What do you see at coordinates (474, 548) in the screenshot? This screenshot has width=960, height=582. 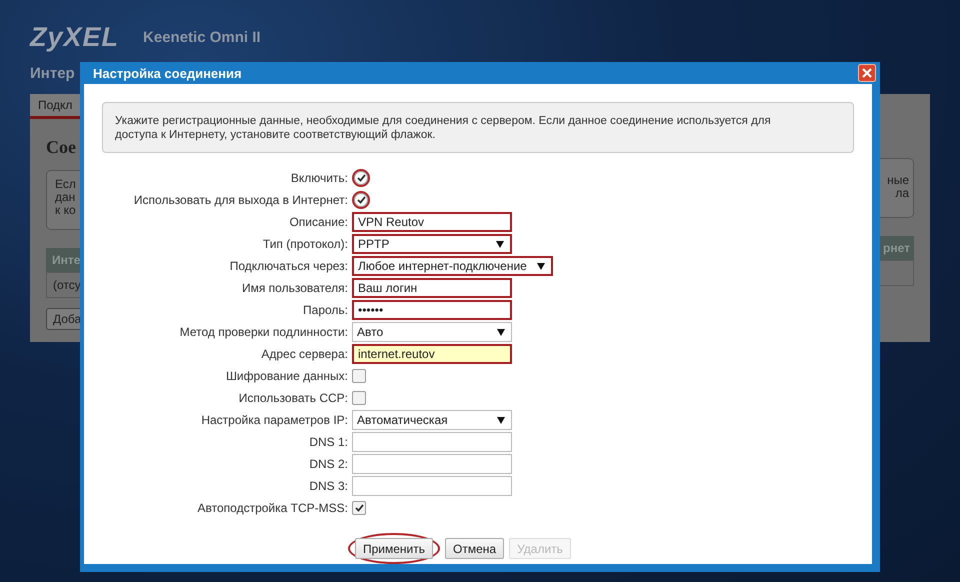 I see `cancel-button: Отмена` at bounding box center [474, 548].